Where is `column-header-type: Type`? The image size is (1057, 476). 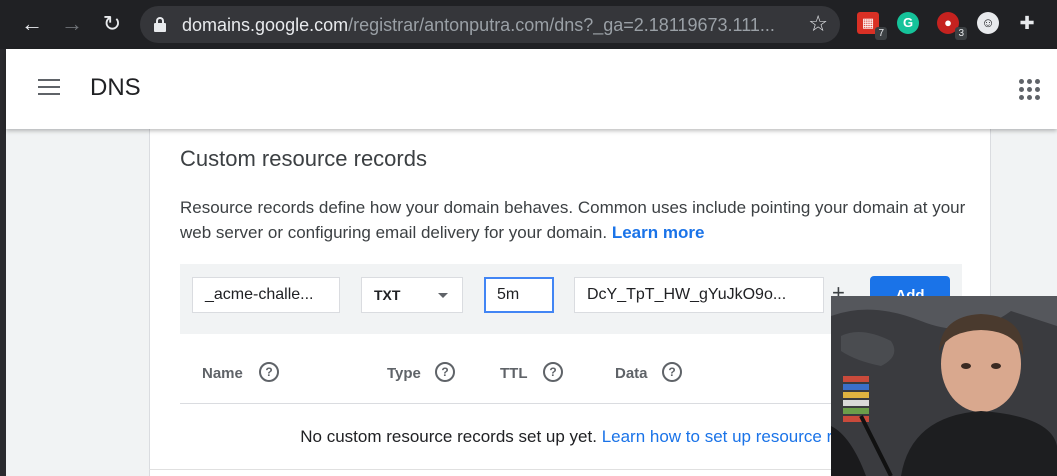 column-header-type: Type is located at coordinates (404, 373).